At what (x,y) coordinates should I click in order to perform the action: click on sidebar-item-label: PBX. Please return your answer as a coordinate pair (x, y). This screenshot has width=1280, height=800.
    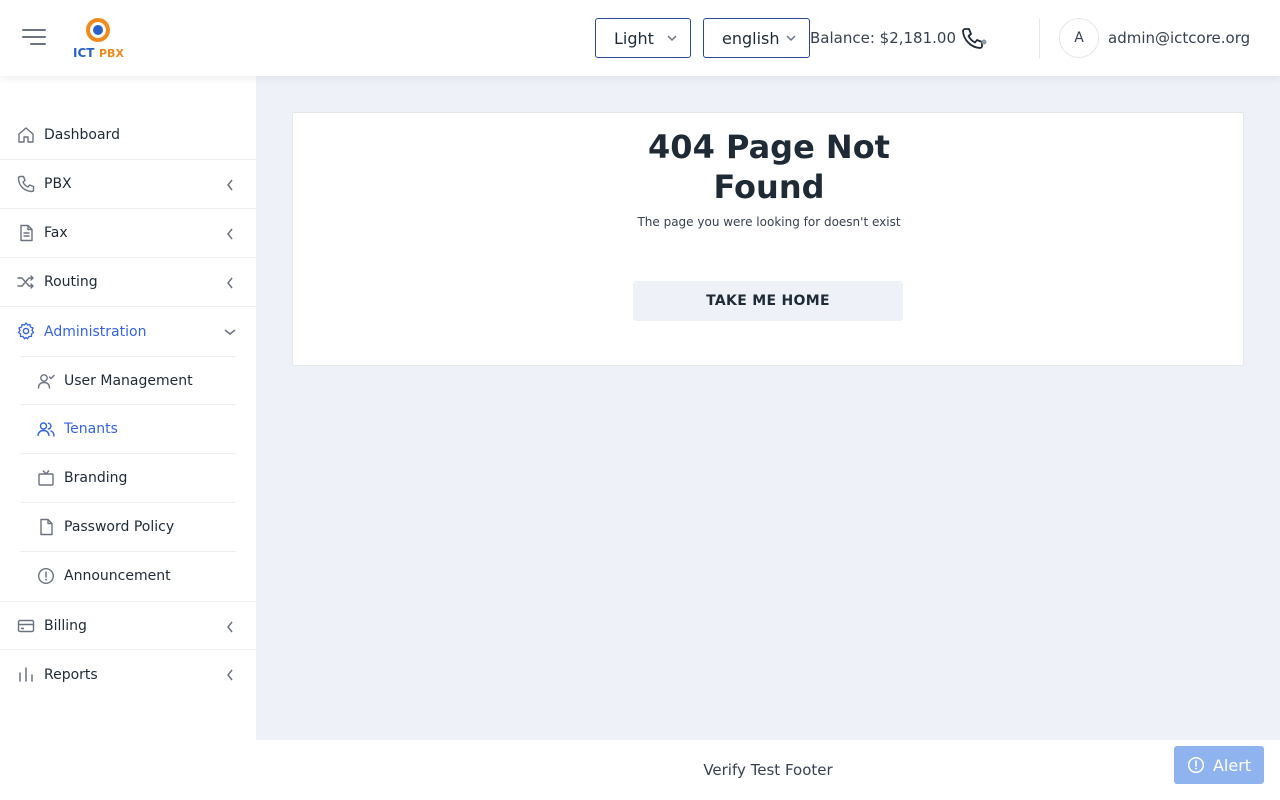
    Looking at the image, I should click on (58, 184).